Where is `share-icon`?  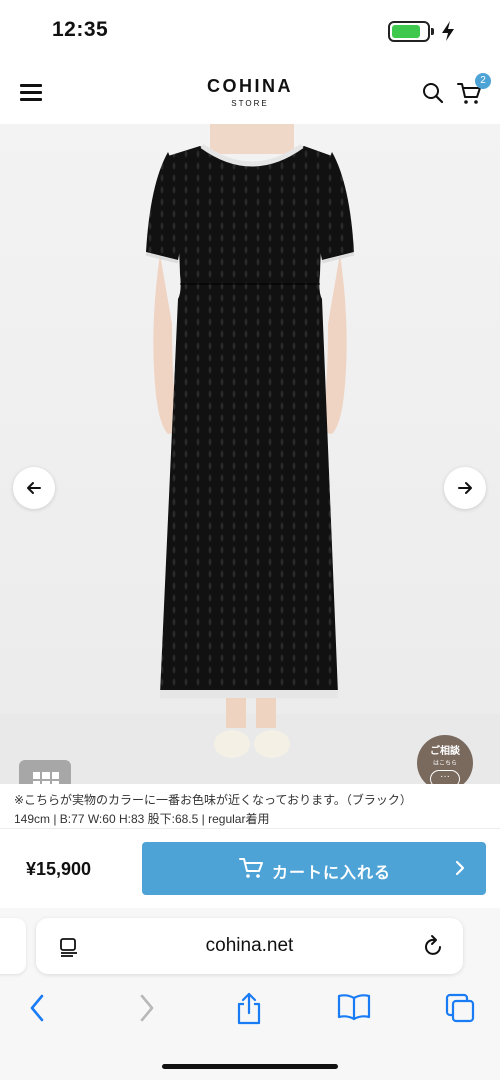 share-icon is located at coordinates (249, 1009).